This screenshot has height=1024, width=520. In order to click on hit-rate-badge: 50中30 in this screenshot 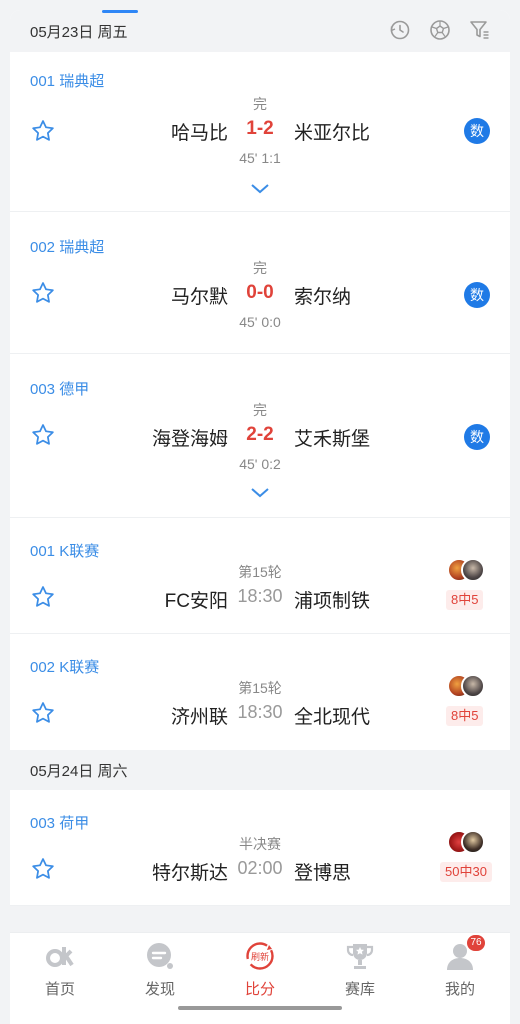, I will do `click(466, 872)`.